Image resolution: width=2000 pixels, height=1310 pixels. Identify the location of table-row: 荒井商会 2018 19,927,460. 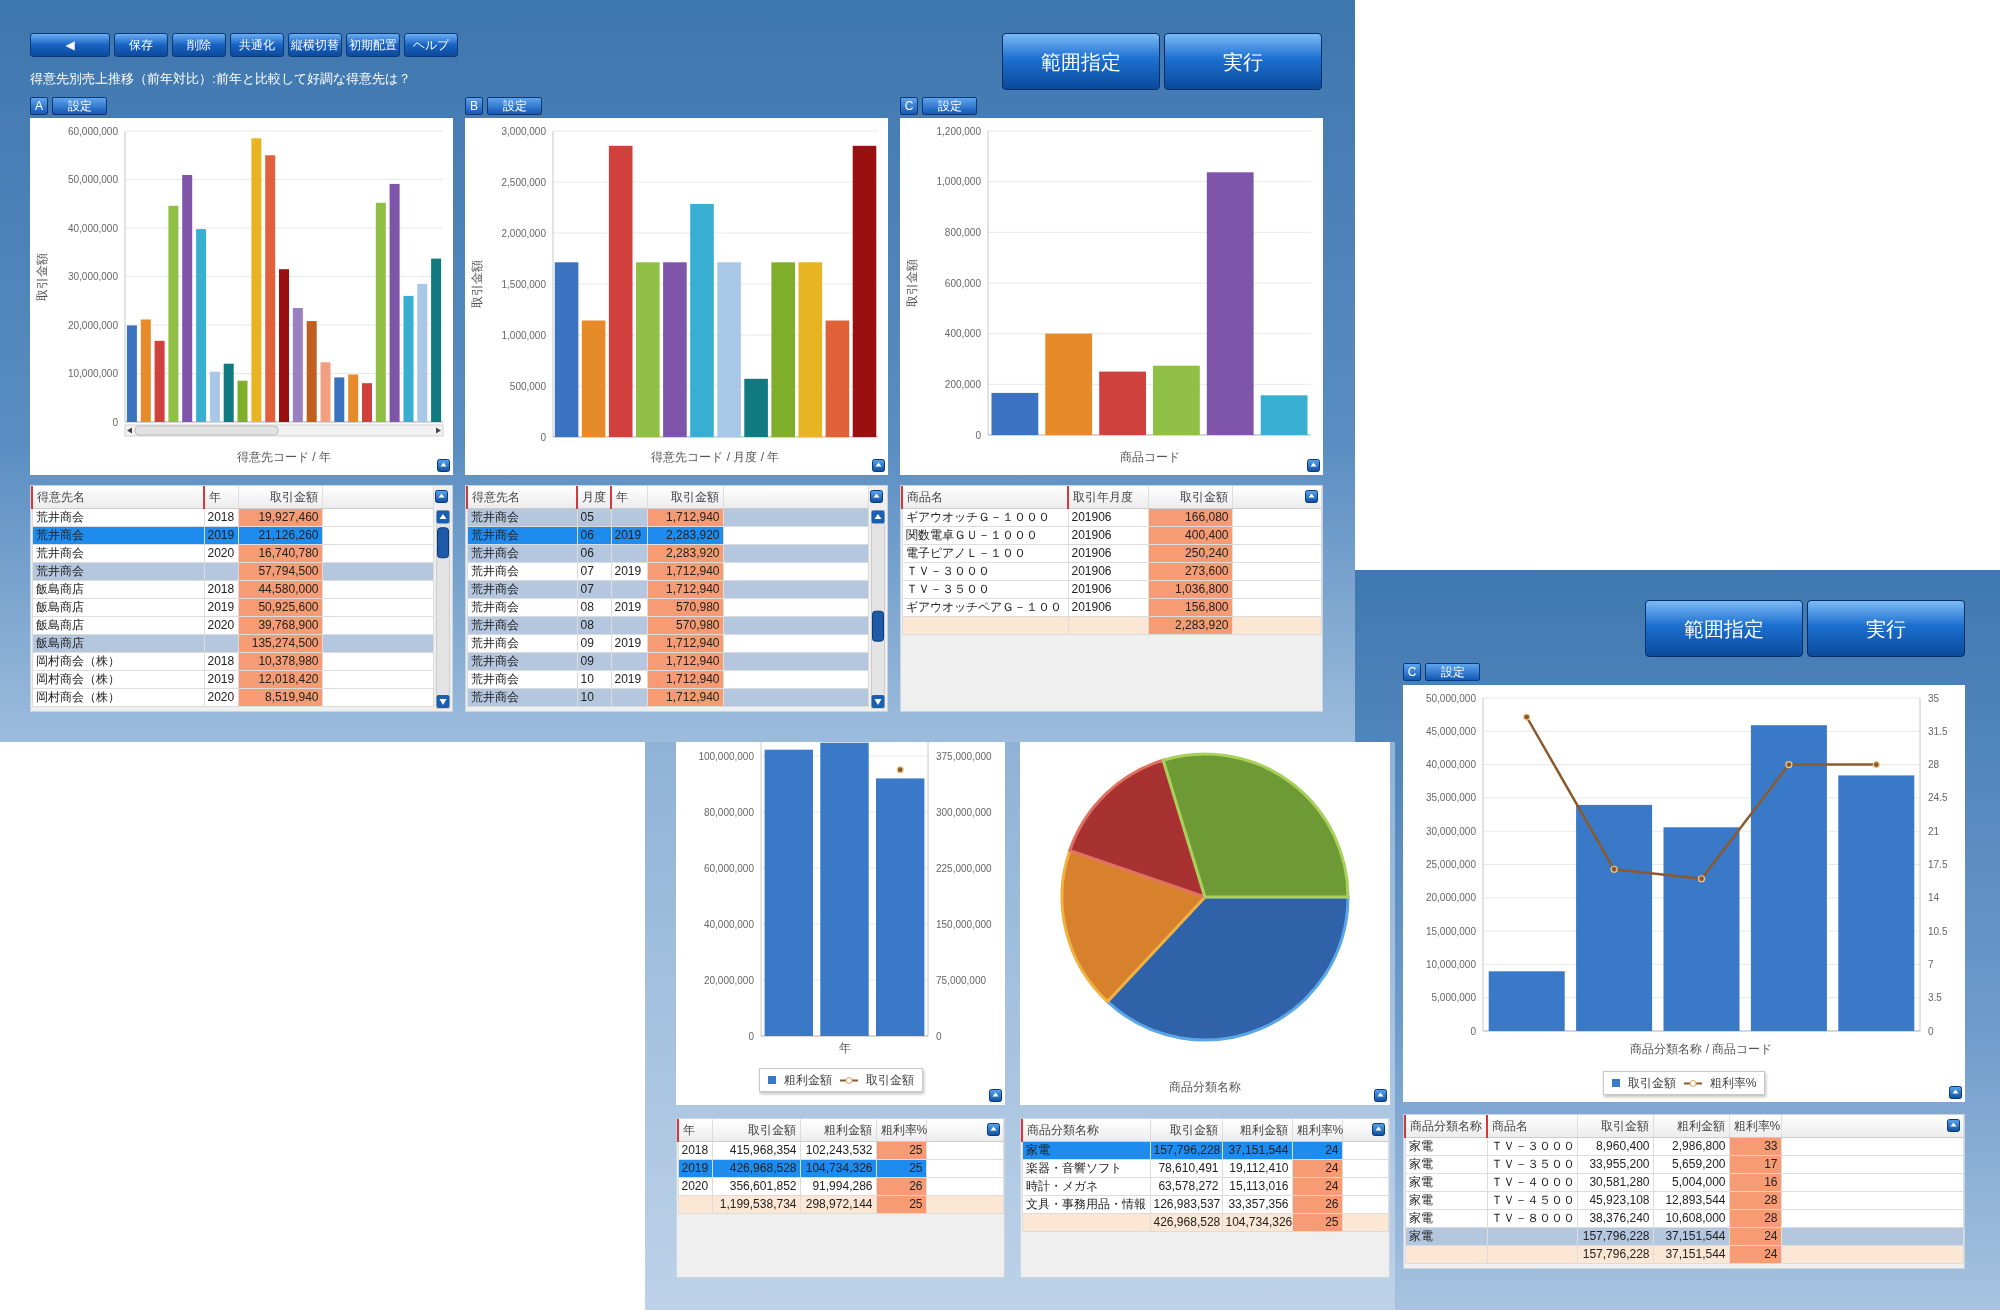
(233, 517).